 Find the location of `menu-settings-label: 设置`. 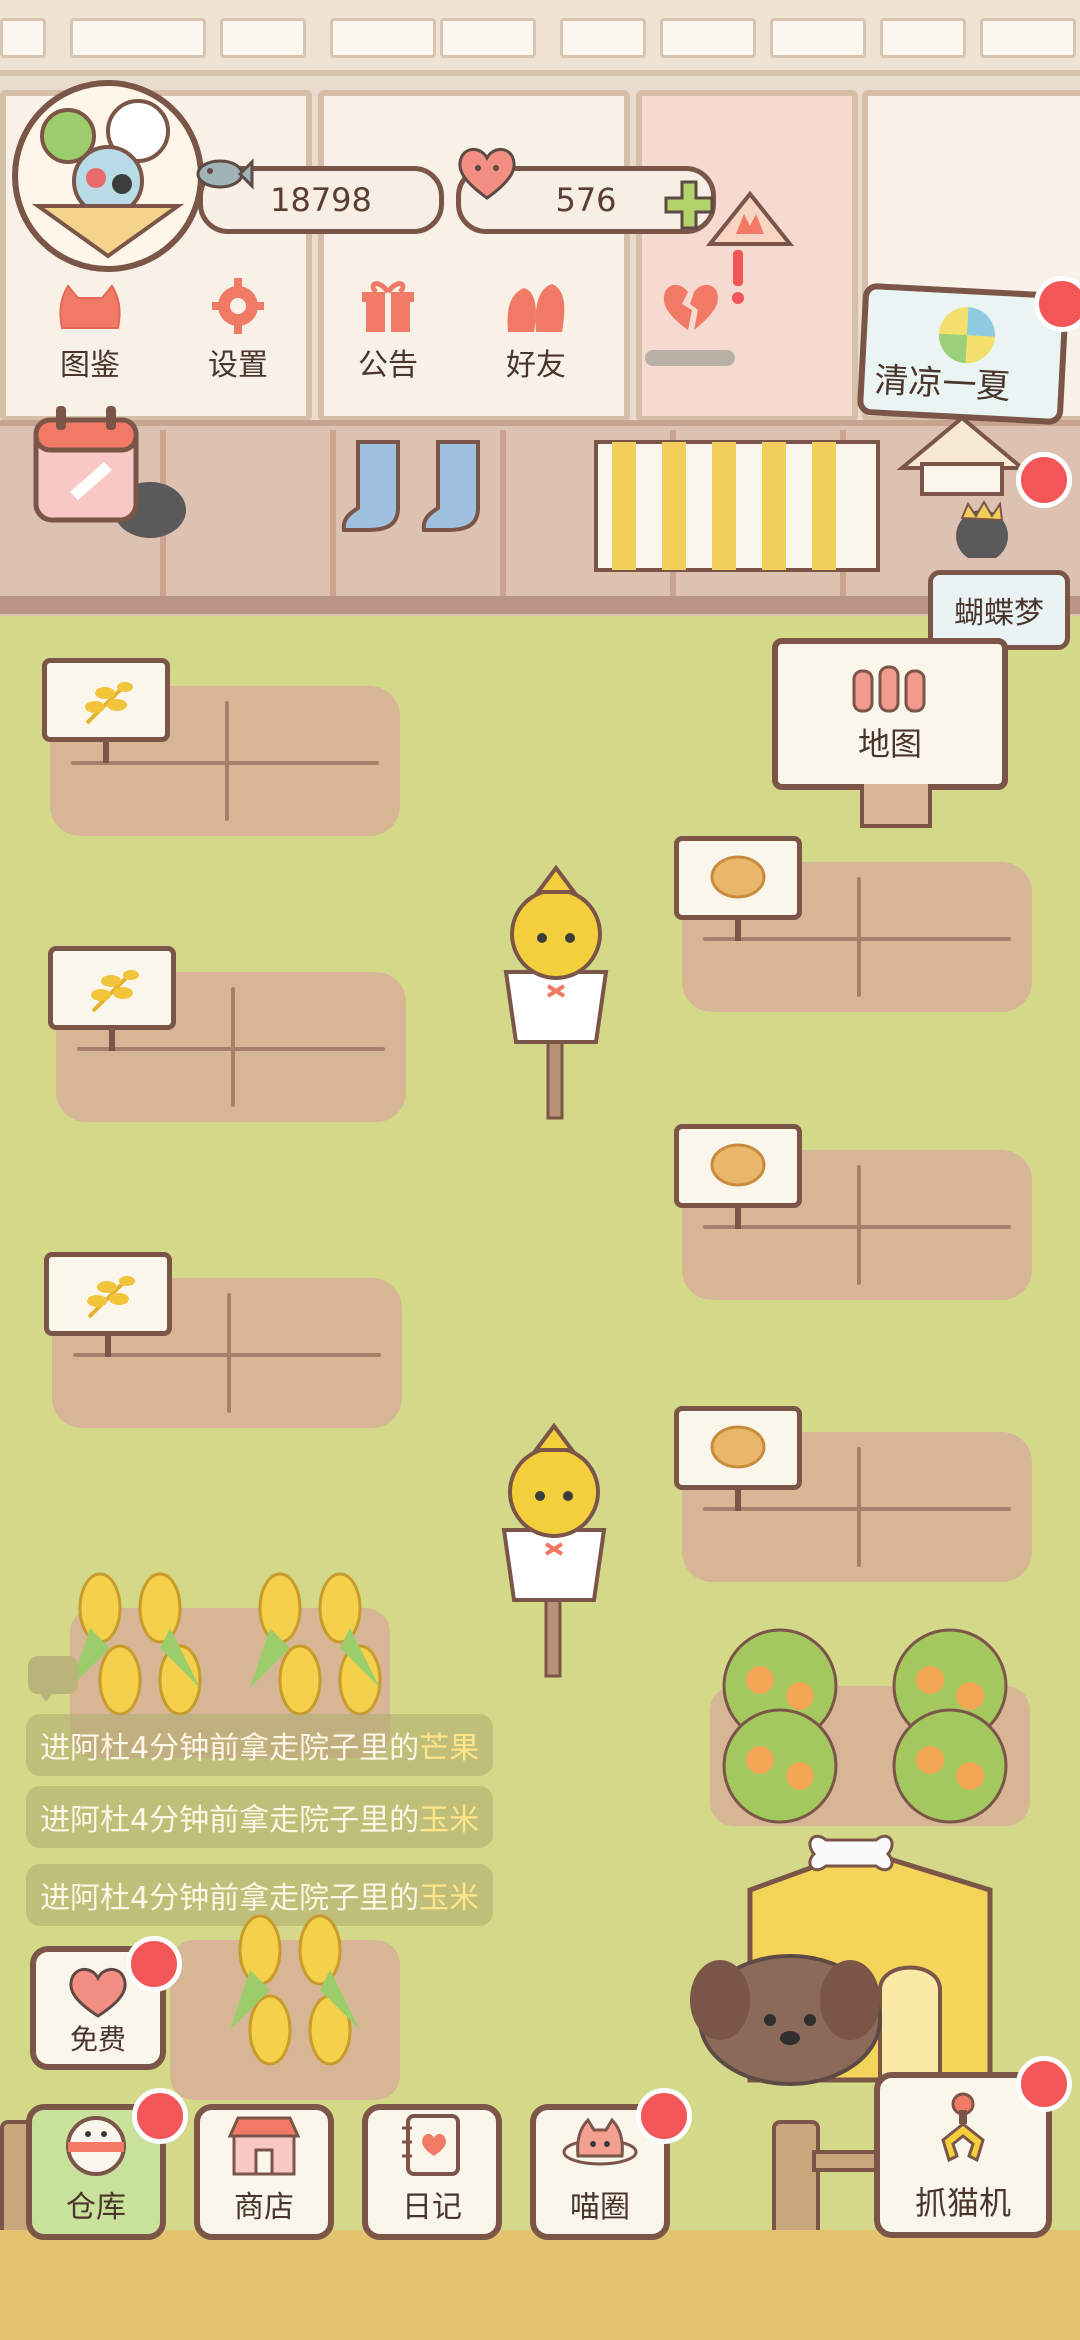

menu-settings-label: 设置 is located at coordinates (238, 365).